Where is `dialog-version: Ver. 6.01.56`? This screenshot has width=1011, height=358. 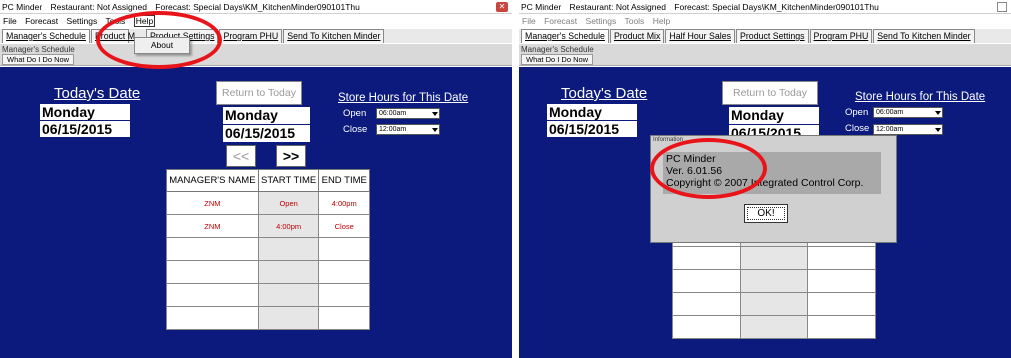
dialog-version: Ver. 6.01.56 is located at coordinates (694, 171).